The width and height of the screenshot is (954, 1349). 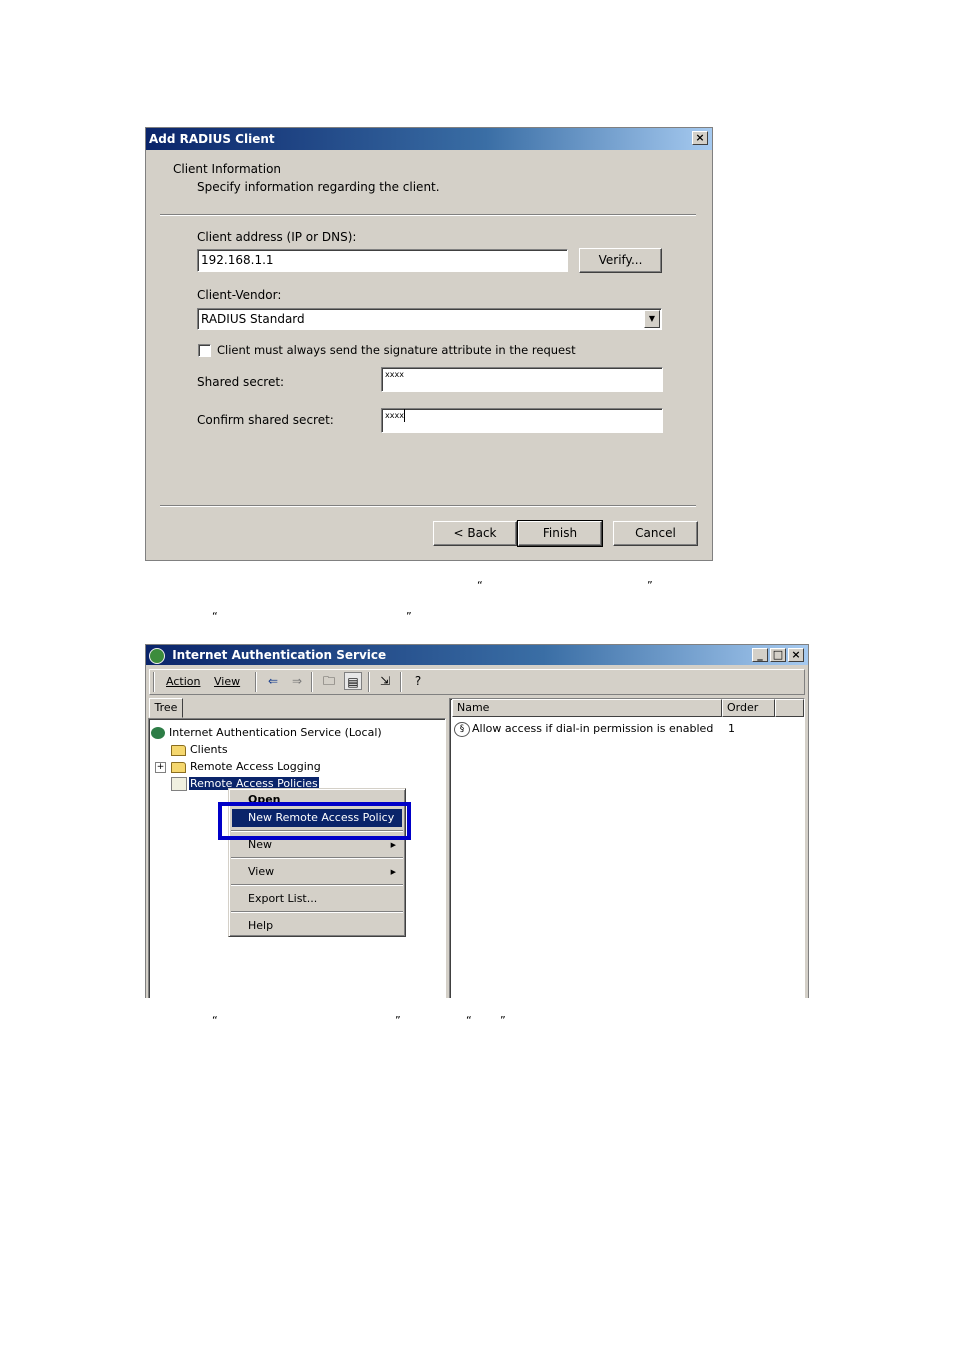 I want to click on row-order-value: 1, so click(x=731, y=728).